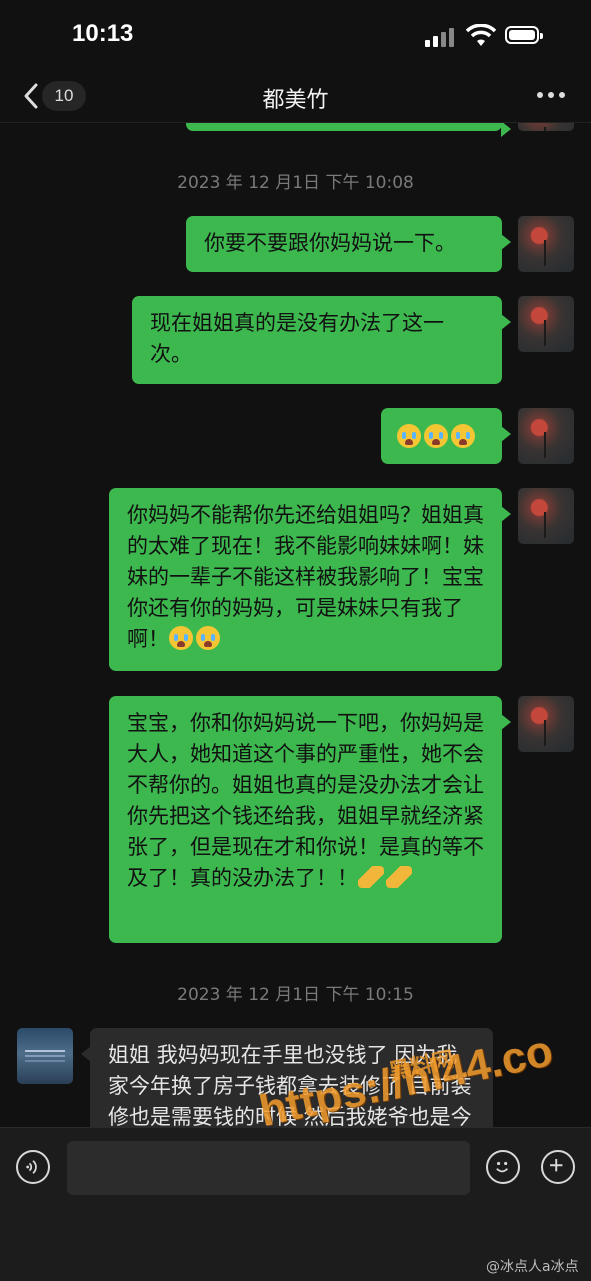 This screenshot has height=1281, width=591. What do you see at coordinates (33, 1167) in the screenshot?
I see `voice-input-icon` at bounding box center [33, 1167].